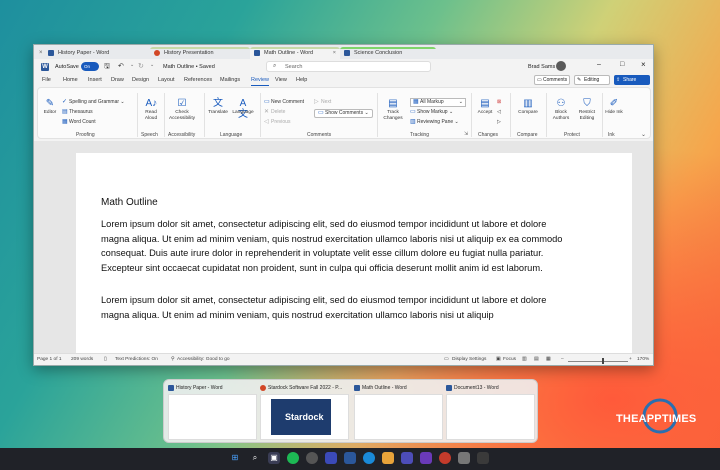 This screenshot has height=470, width=720. I want to click on read-mode-icon: ▥, so click(524, 359).